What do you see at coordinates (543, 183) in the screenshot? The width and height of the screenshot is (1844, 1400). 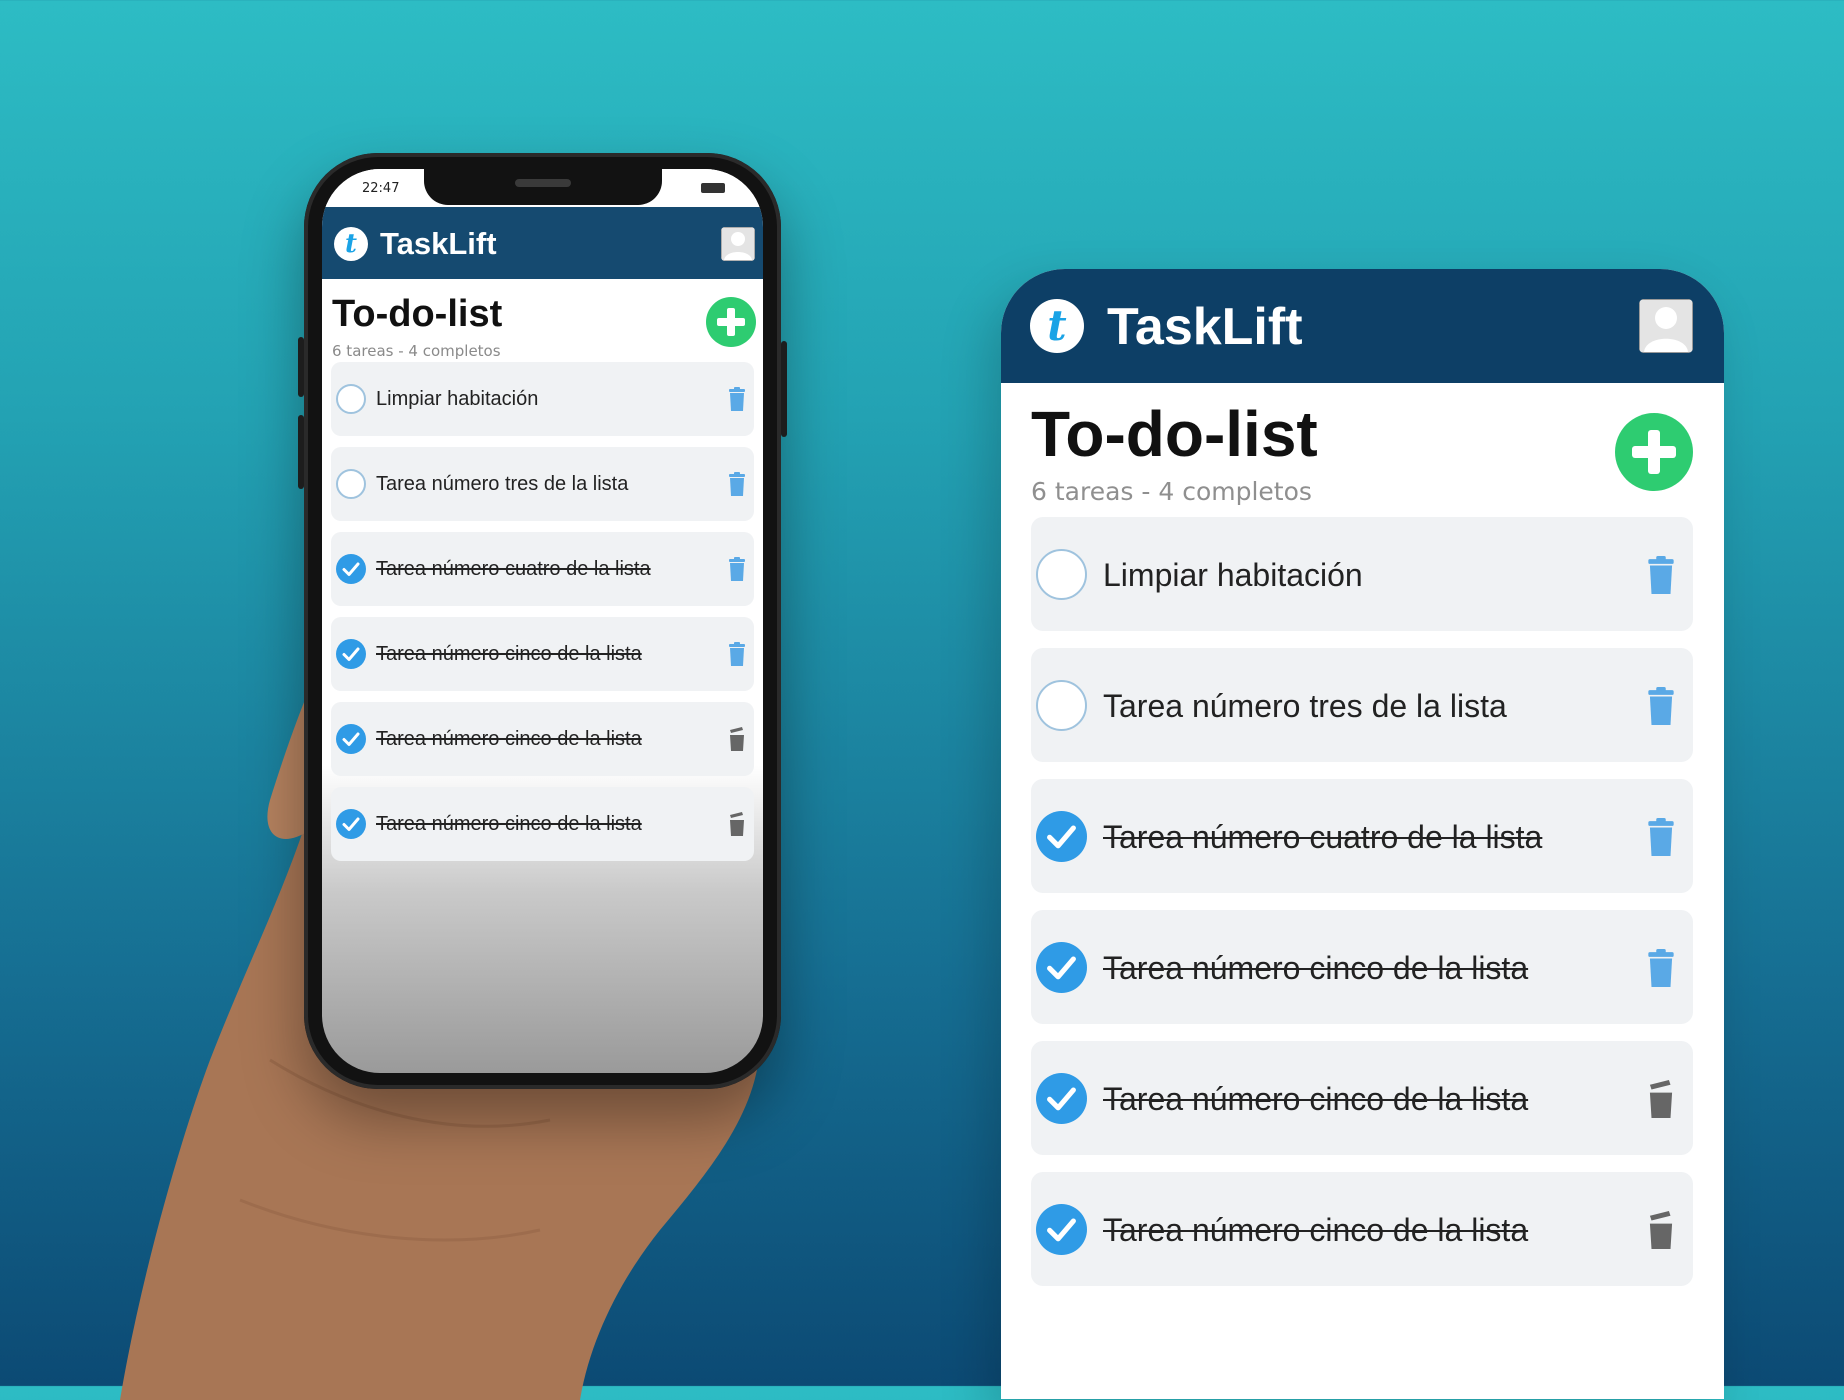 I see `speaker` at bounding box center [543, 183].